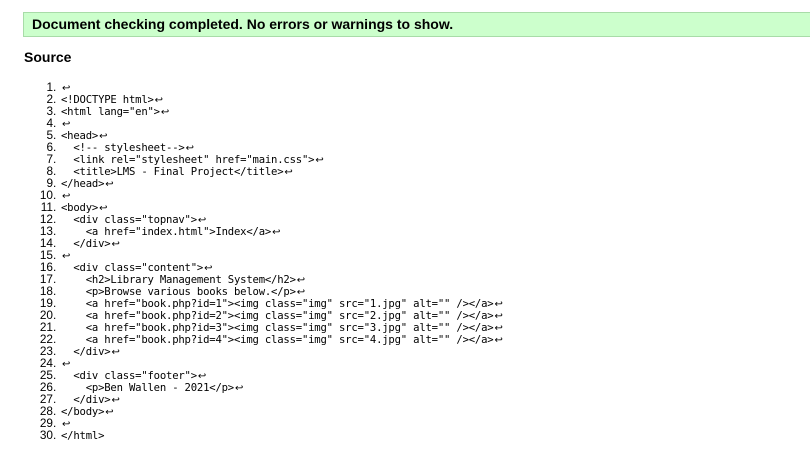 Image resolution: width=810 pixels, height=462 pixels. Describe the element at coordinates (267, 147) in the screenshot. I see `source-line: 6. <!-- stylesheet-->↩` at that location.